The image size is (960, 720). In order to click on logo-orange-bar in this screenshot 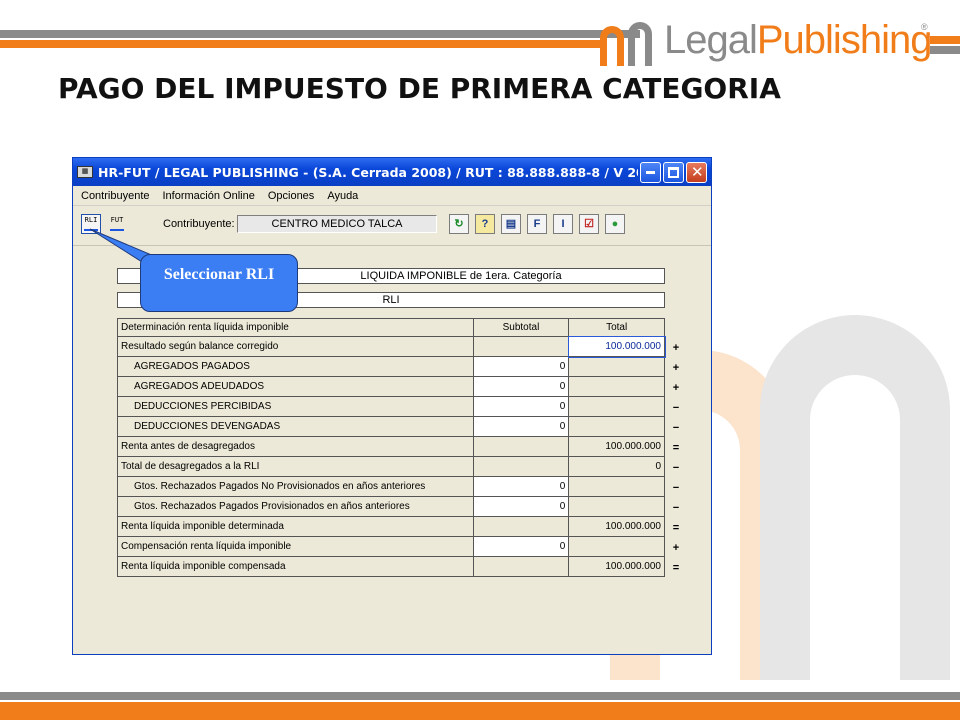, I will do `click(945, 40)`.